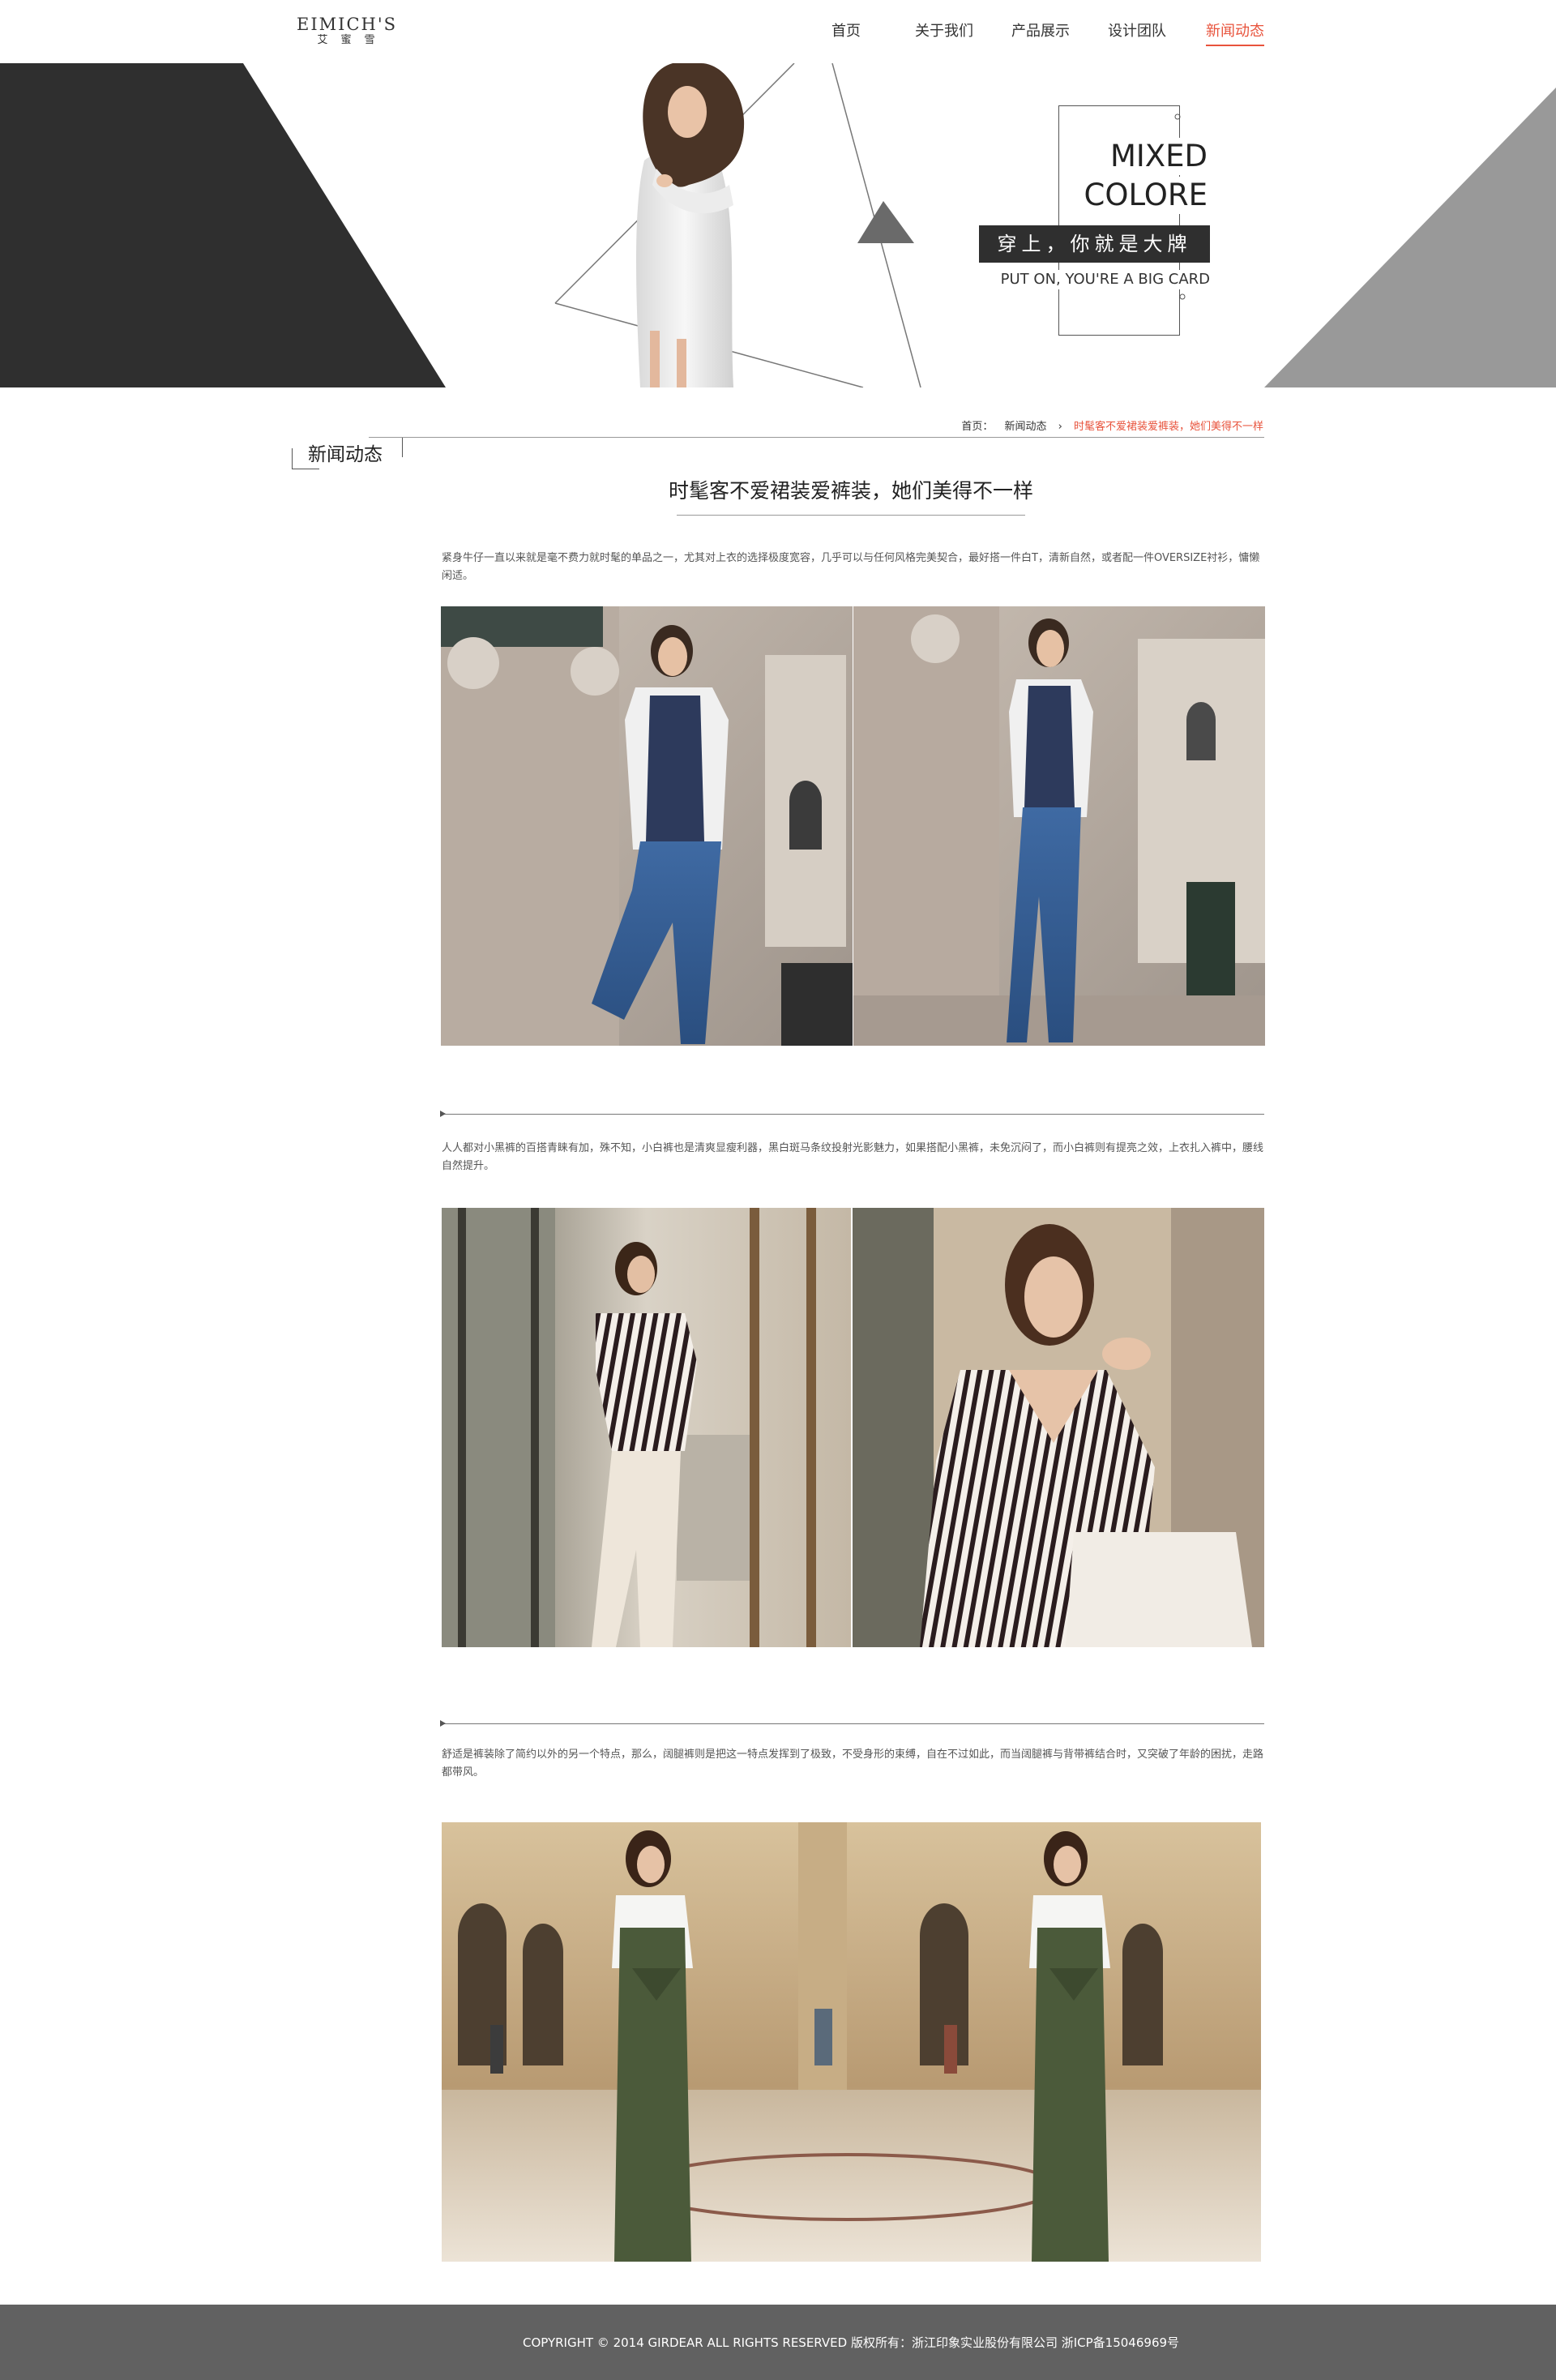 The image size is (1556, 2380). What do you see at coordinates (402, 447) in the screenshot?
I see `section-tick-decoration` at bounding box center [402, 447].